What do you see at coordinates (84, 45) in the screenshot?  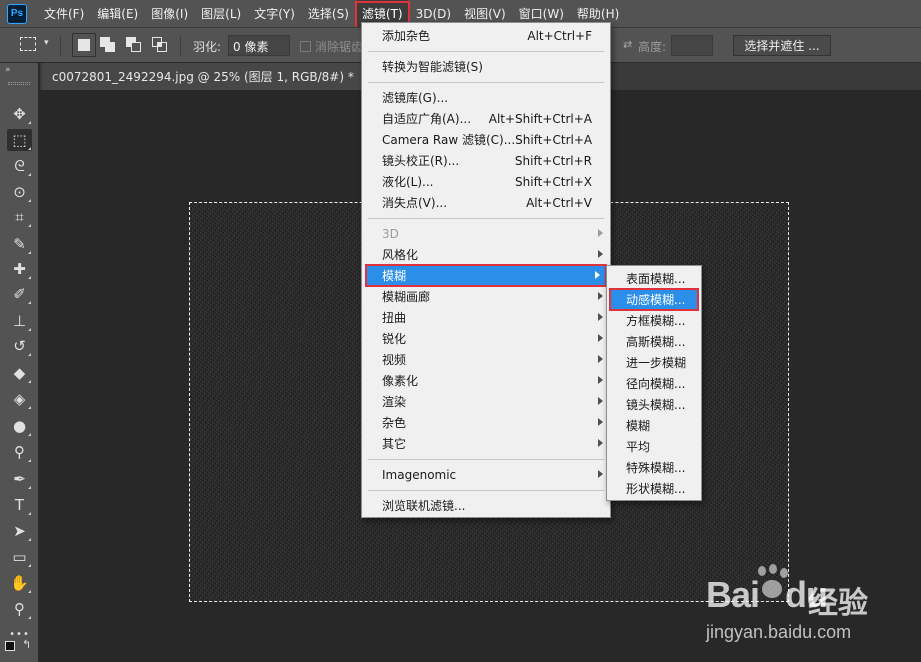 I see `new-selection-button` at bounding box center [84, 45].